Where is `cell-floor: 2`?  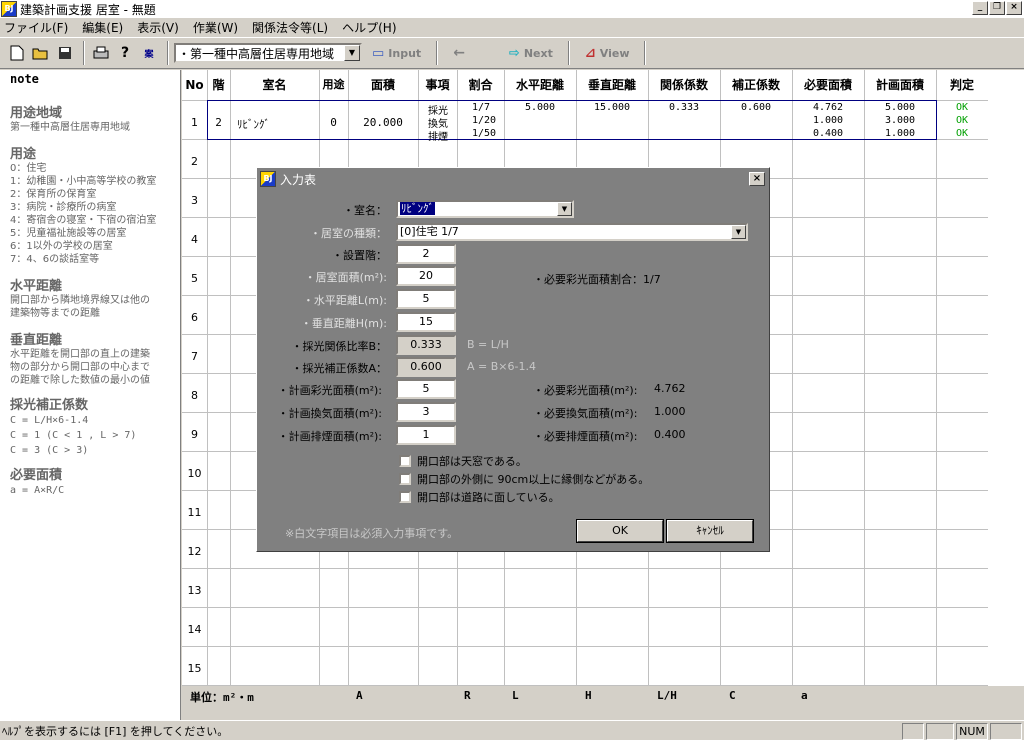 cell-floor: 2 is located at coordinates (218, 122).